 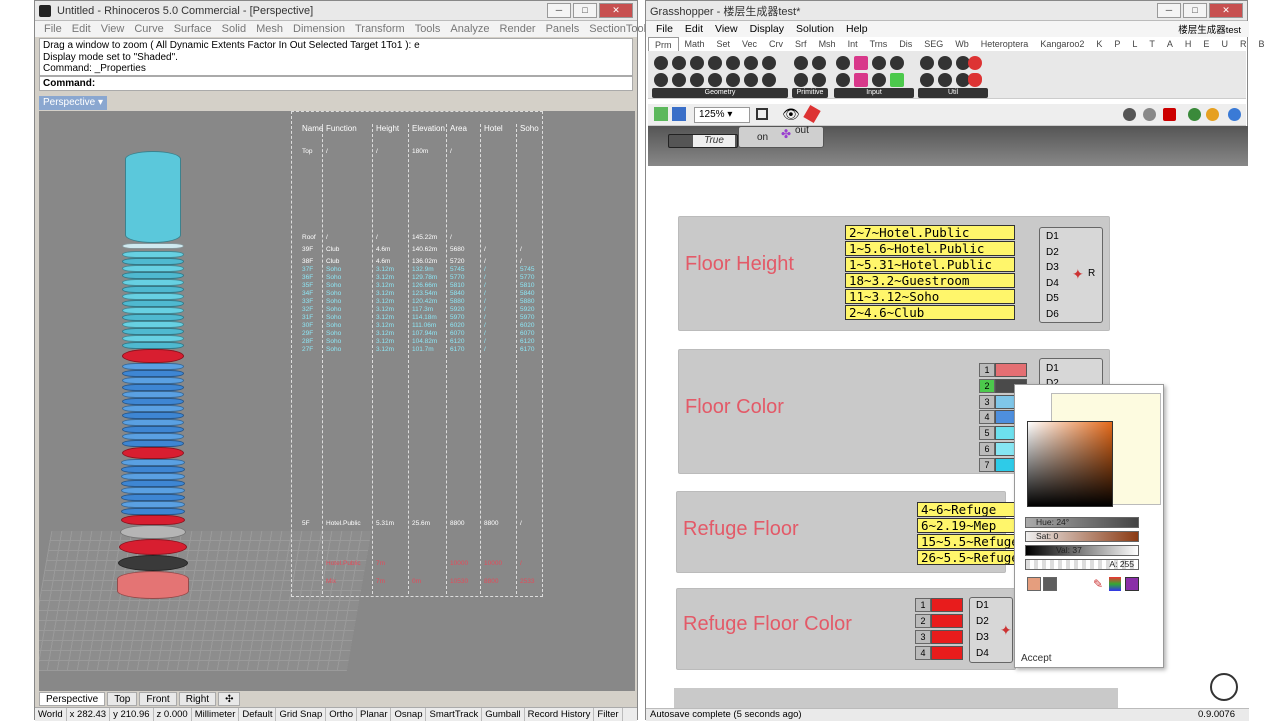 I want to click on gh-tab-a: A, so click(x=1170, y=44).